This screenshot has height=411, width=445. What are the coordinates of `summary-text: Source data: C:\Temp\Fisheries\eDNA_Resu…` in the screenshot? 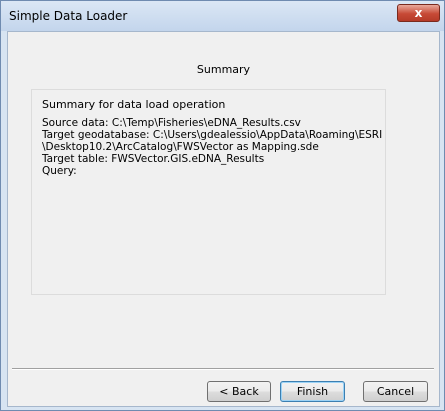 It's located at (212, 147).